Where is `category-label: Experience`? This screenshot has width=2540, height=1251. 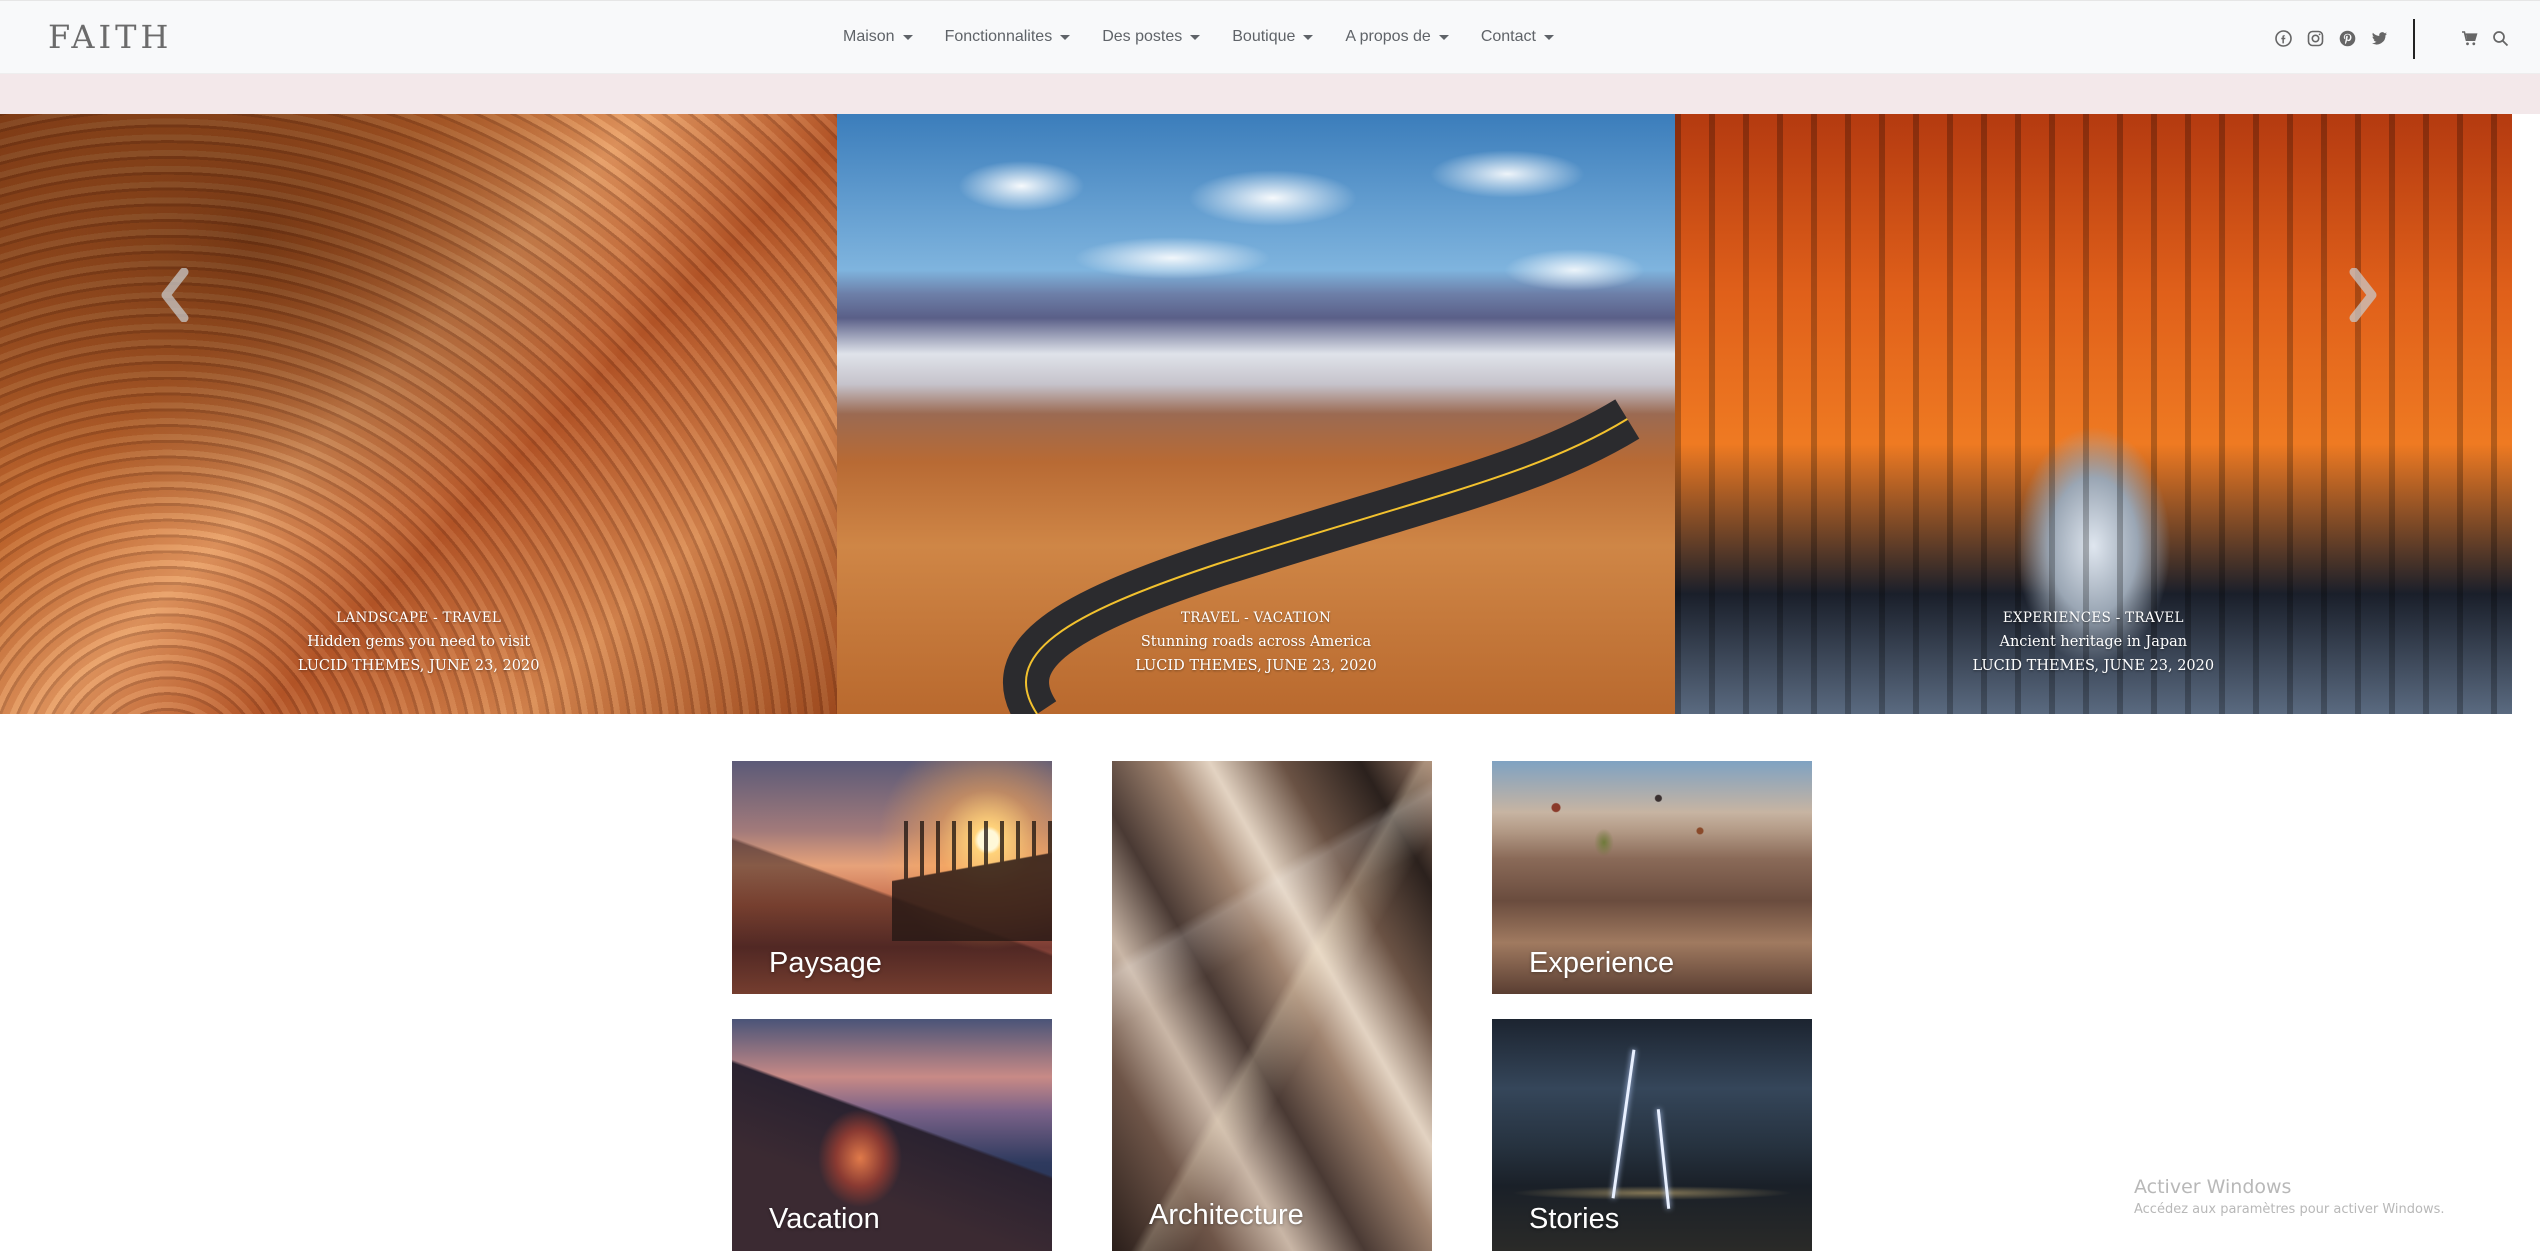
category-label: Experience is located at coordinates (1602, 963).